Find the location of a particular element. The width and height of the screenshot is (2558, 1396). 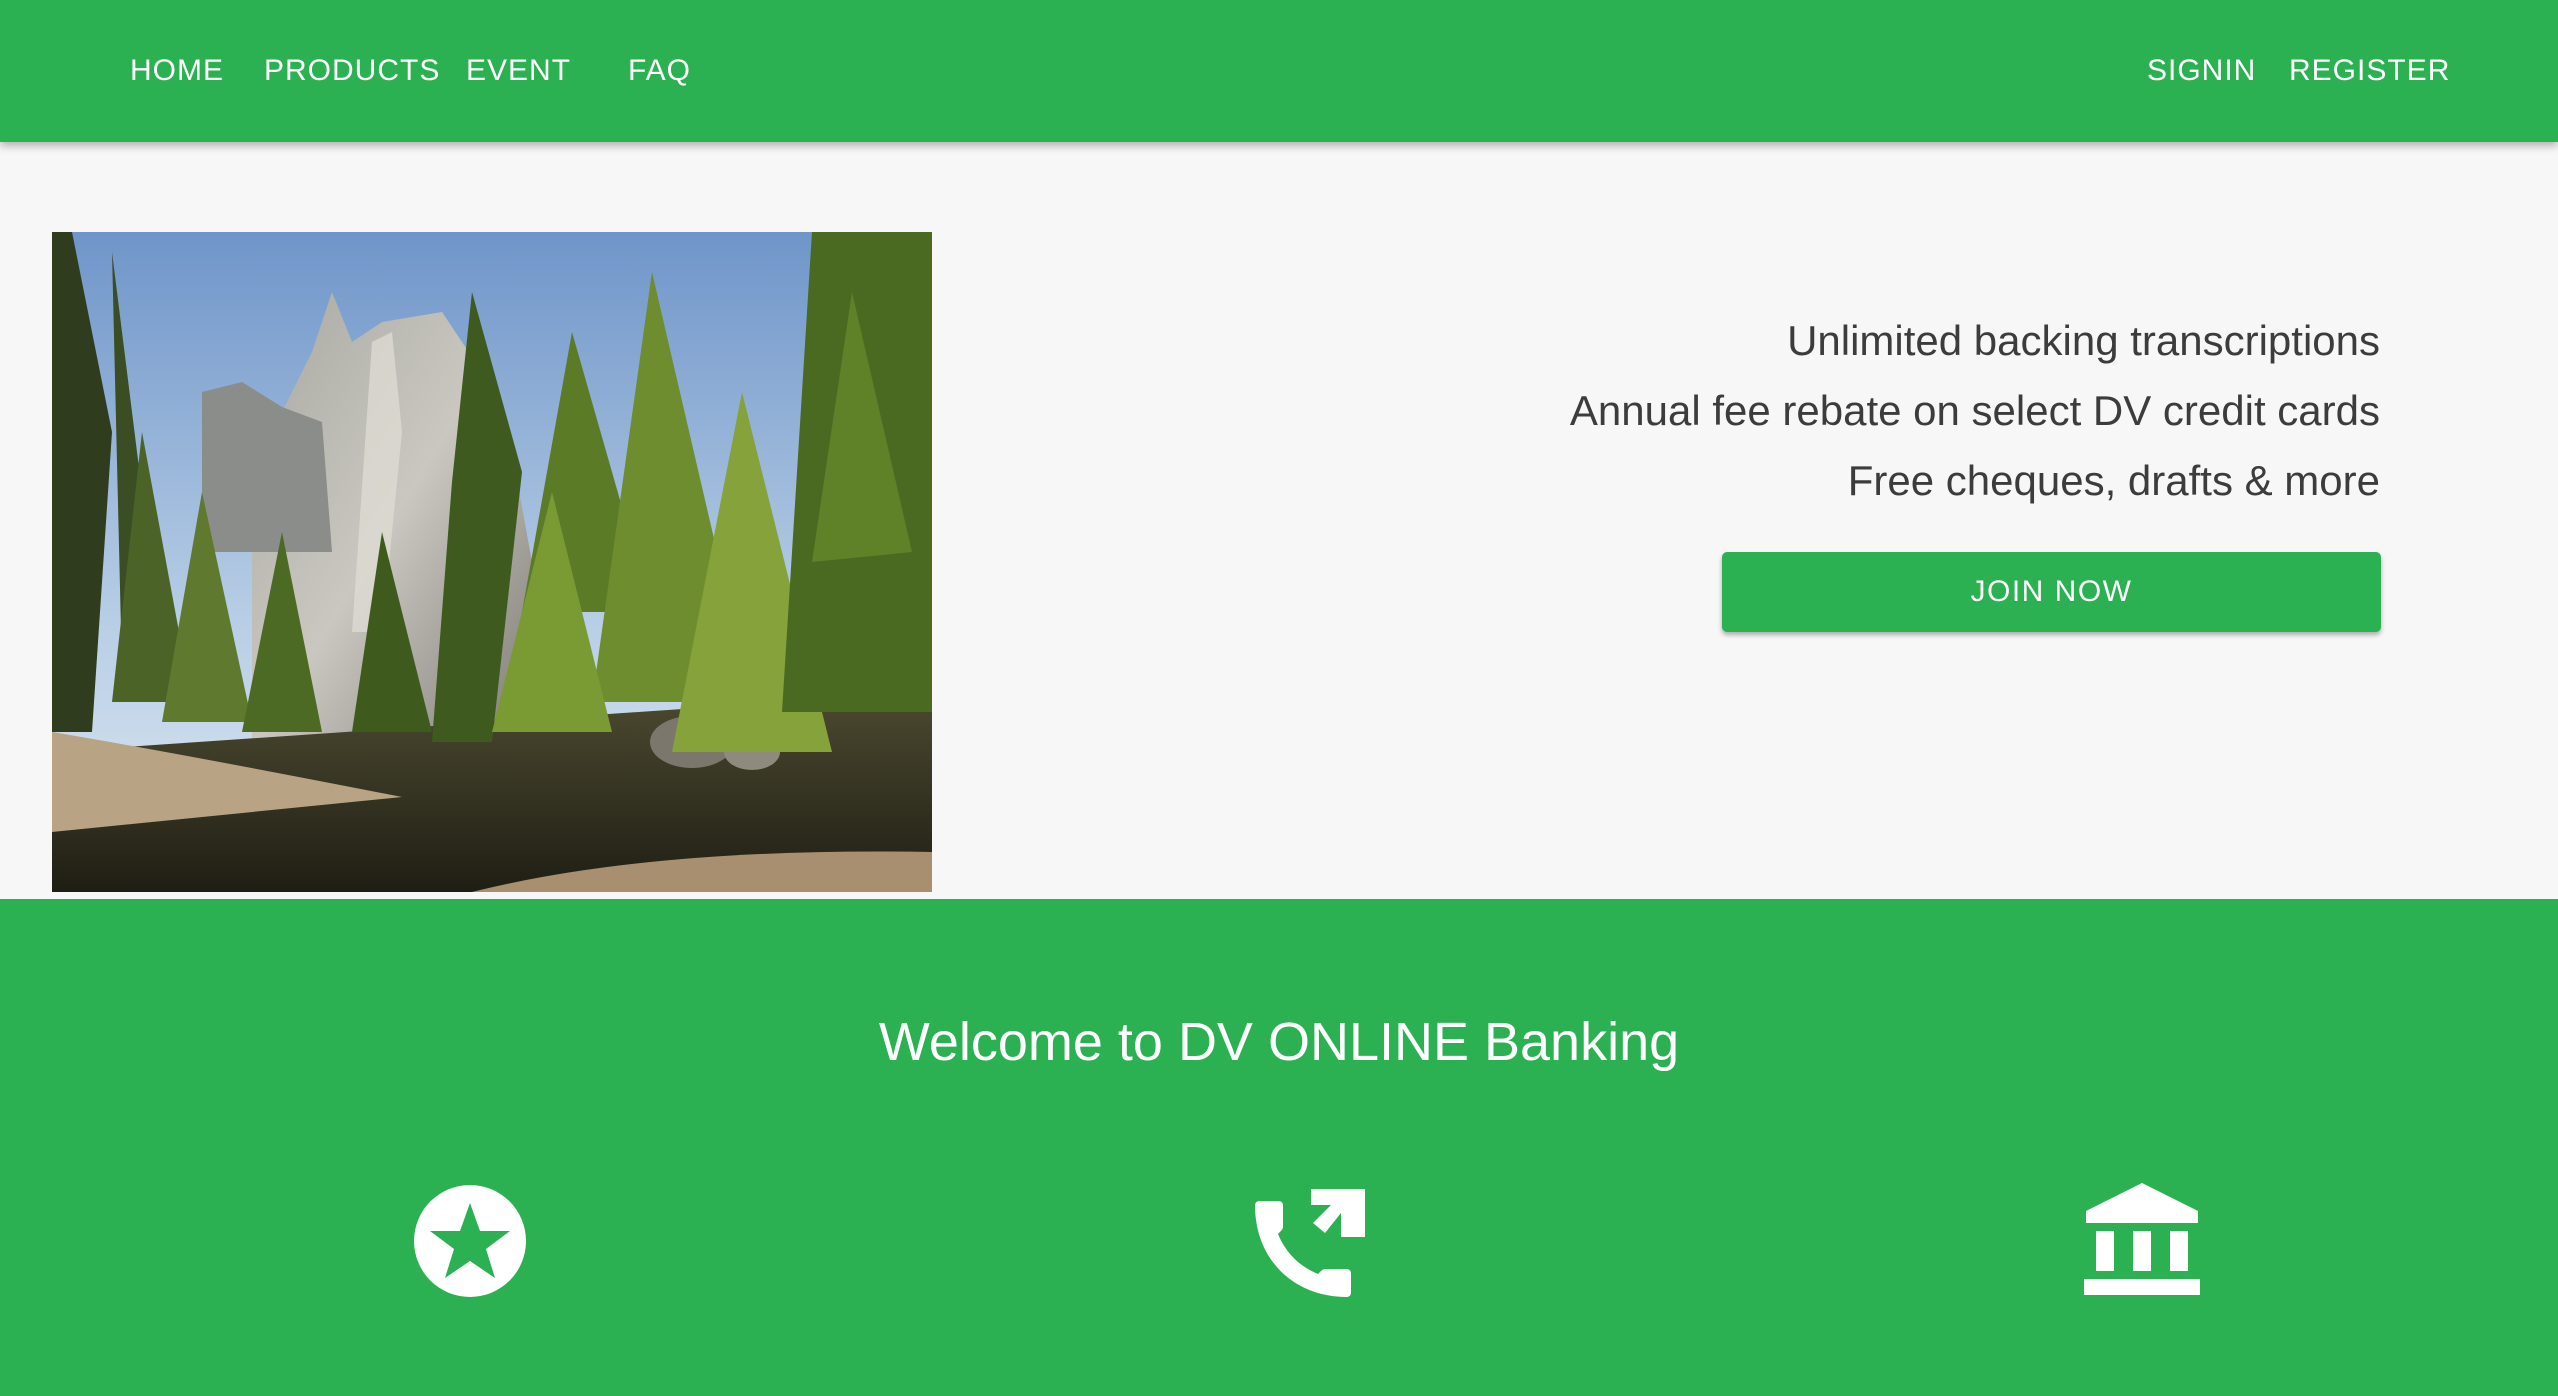

top-navbar: HOME PRODUCTS EVENT FAQ SIGNIN REGISTER is located at coordinates (1279, 71).